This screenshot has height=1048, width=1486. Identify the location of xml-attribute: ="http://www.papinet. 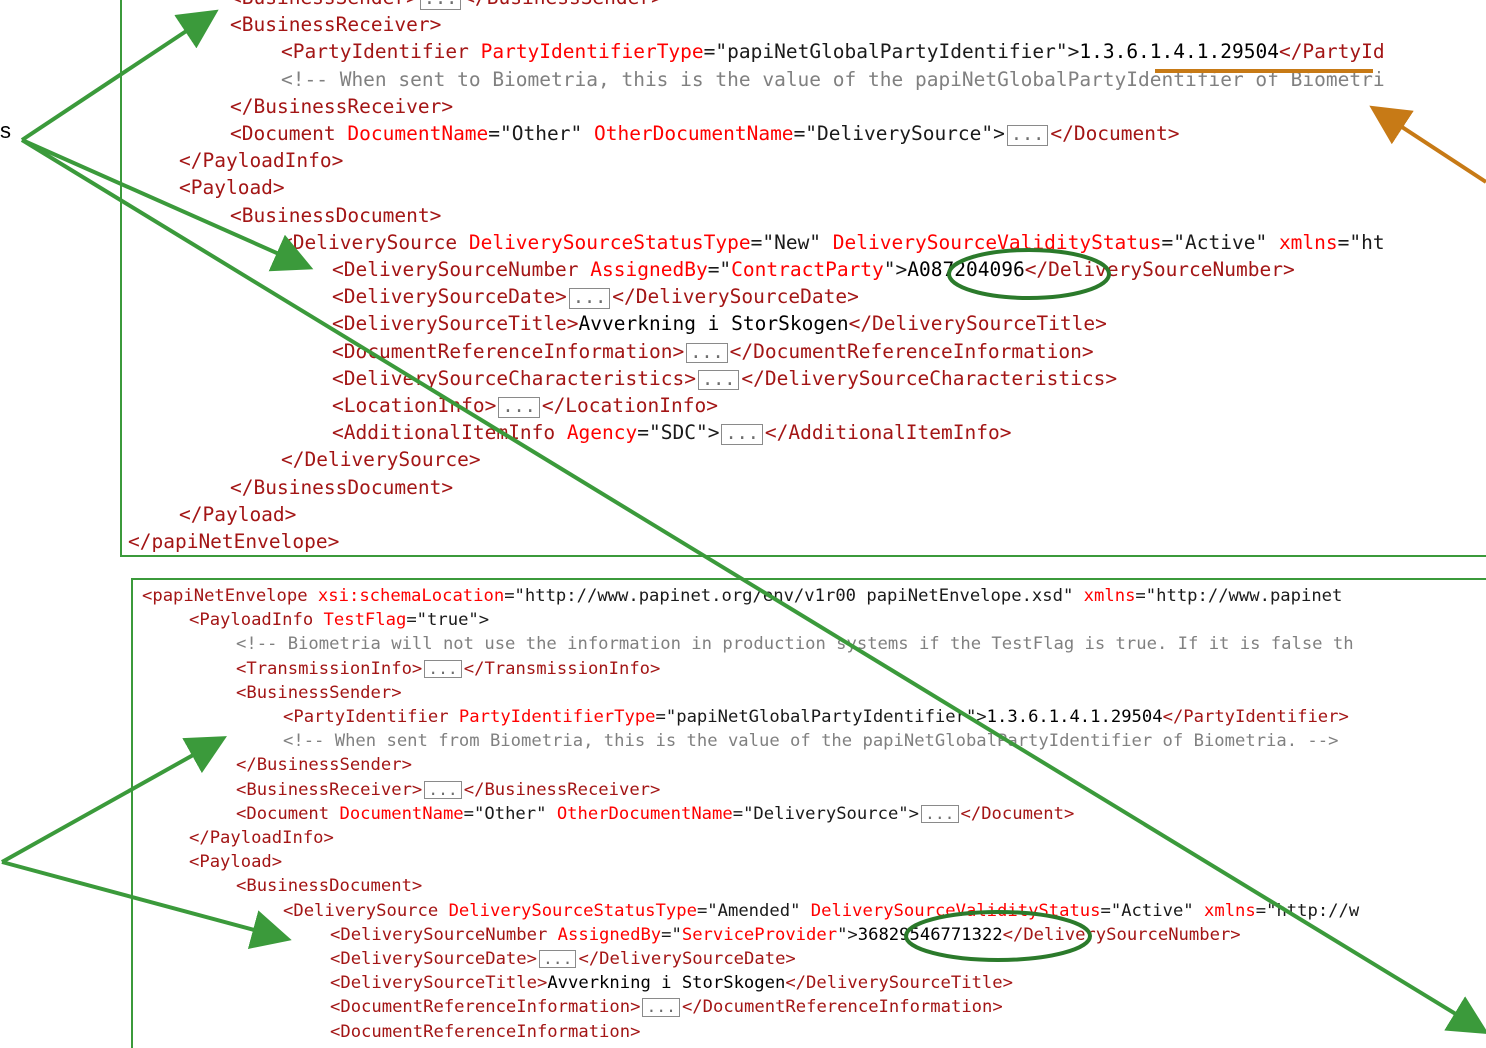
(1239, 596).